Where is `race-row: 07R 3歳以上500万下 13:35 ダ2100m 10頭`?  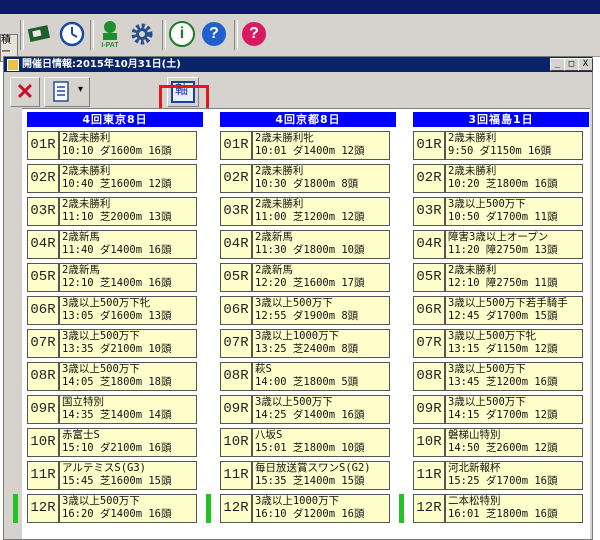
race-row: 07R 3歳以上500万下 13:35 ダ2100m 10頭 is located at coordinates (112, 344).